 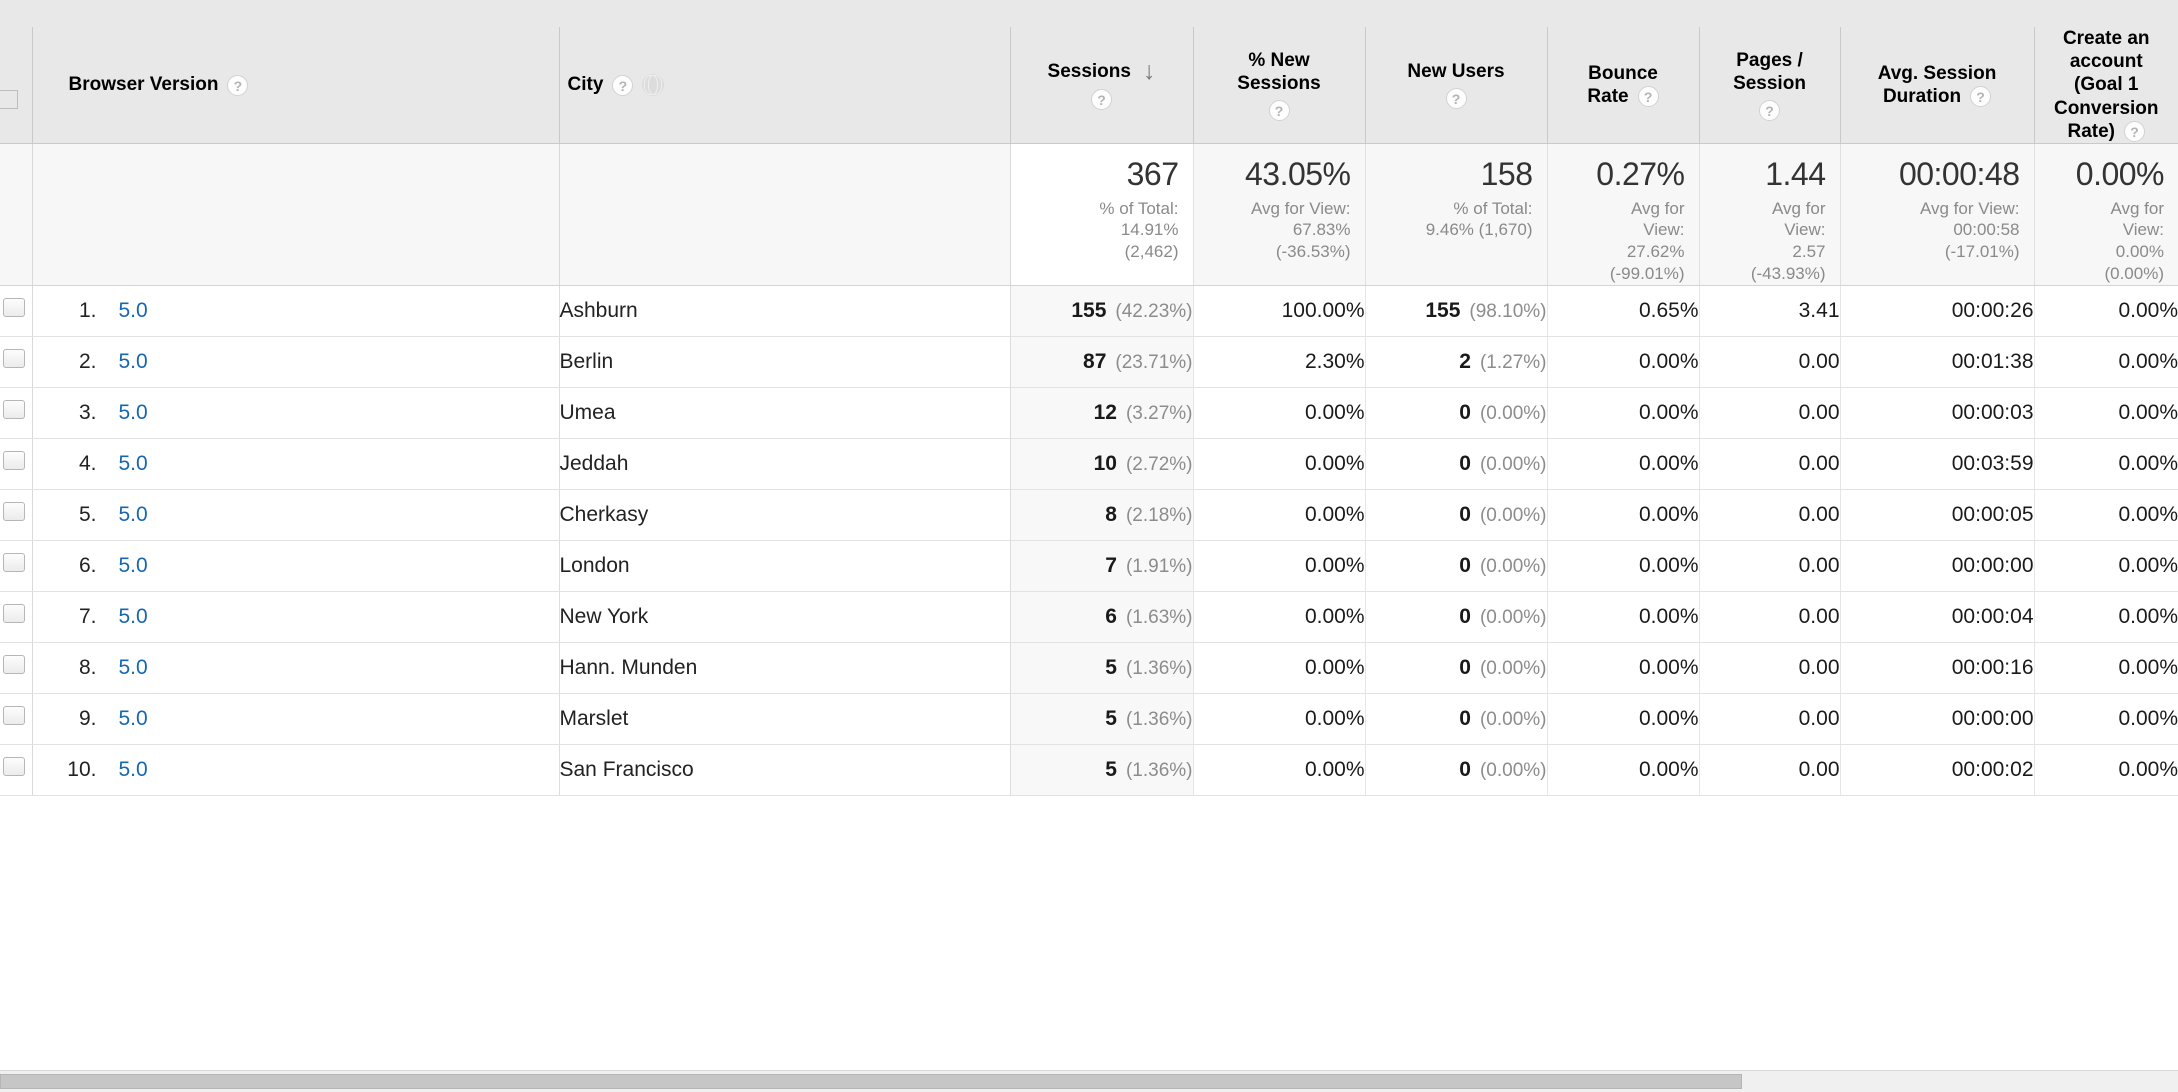 What do you see at coordinates (1622, 566) in the screenshot?
I see `row-bounce-rate-cell: 0.00%` at bounding box center [1622, 566].